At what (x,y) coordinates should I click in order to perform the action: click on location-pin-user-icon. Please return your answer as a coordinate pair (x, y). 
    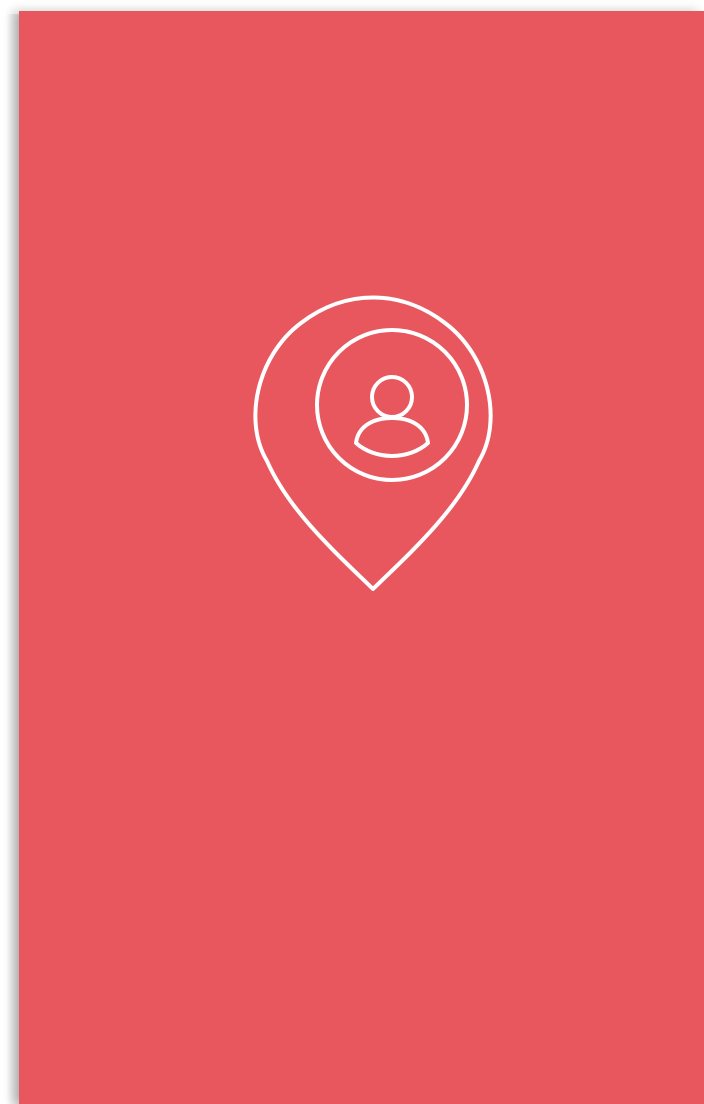
    Looking at the image, I should click on (376, 429).